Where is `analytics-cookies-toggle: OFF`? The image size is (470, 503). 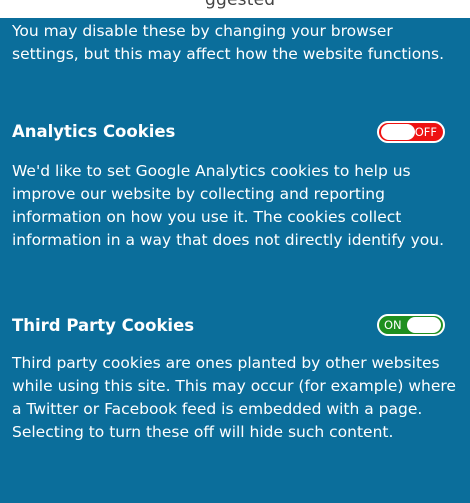
analytics-cookies-toggle: OFF is located at coordinates (411, 132).